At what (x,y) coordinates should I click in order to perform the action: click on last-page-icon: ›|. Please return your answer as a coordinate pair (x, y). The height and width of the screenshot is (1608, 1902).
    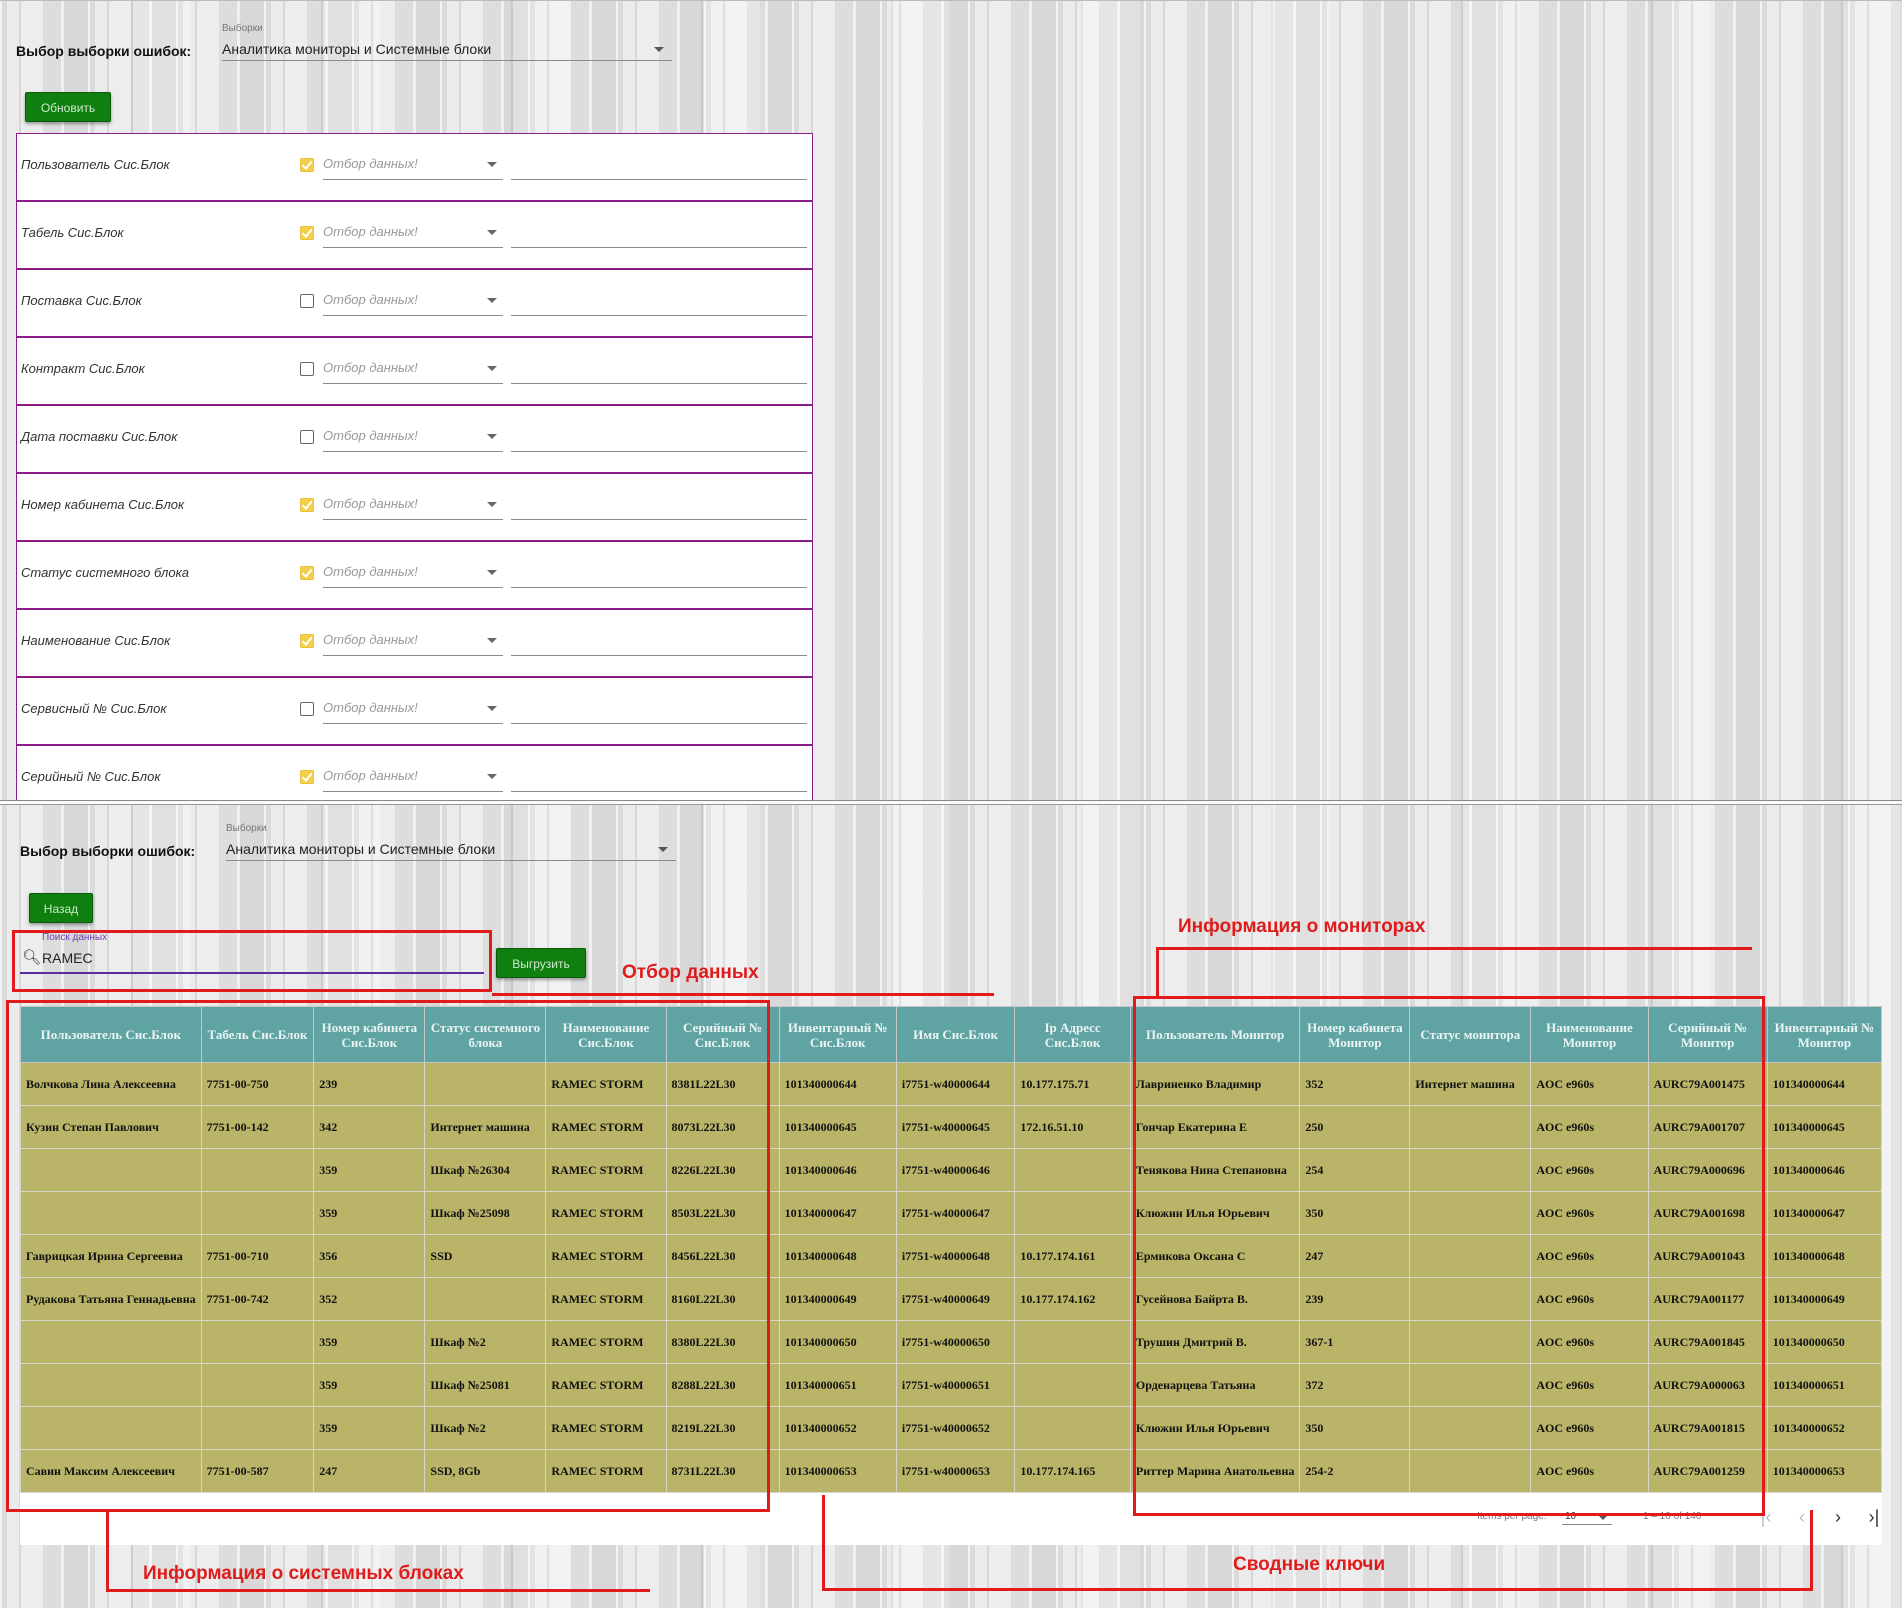
    Looking at the image, I should click on (1874, 1517).